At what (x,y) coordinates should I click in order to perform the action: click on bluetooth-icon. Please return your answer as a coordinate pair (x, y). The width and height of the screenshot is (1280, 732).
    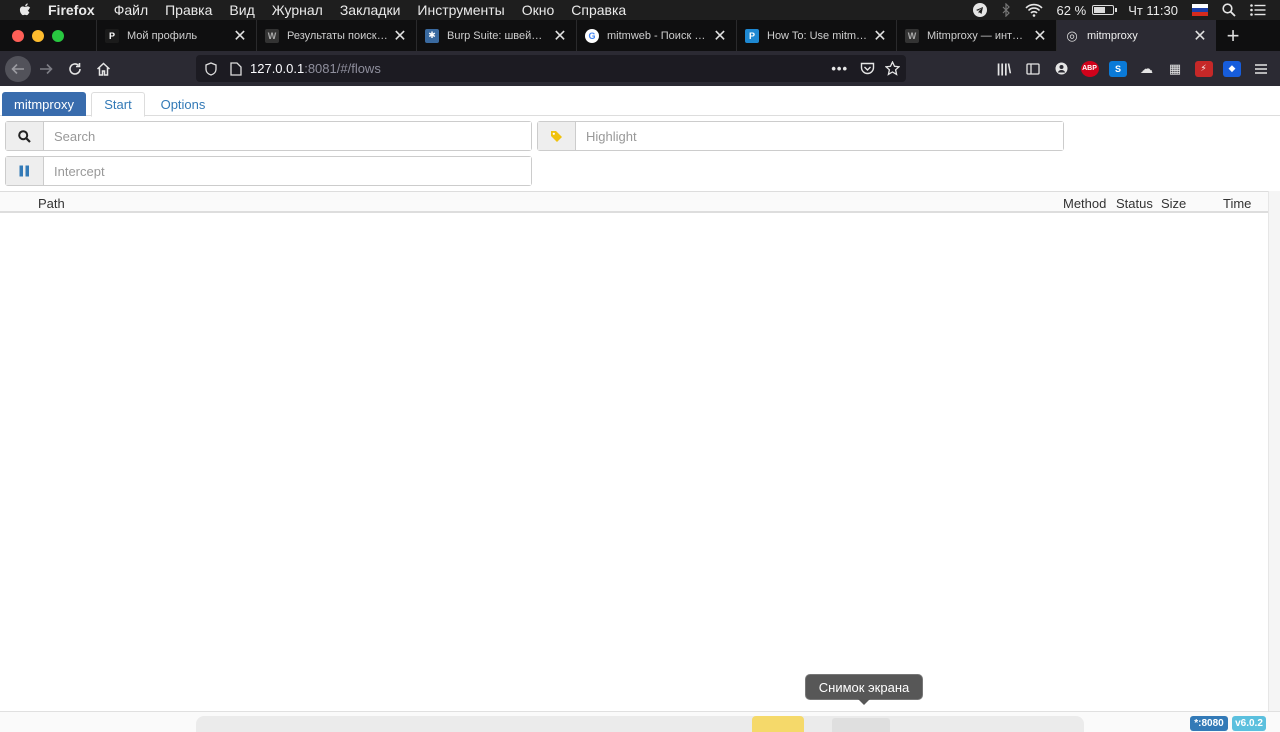
    Looking at the image, I should click on (1006, 10).